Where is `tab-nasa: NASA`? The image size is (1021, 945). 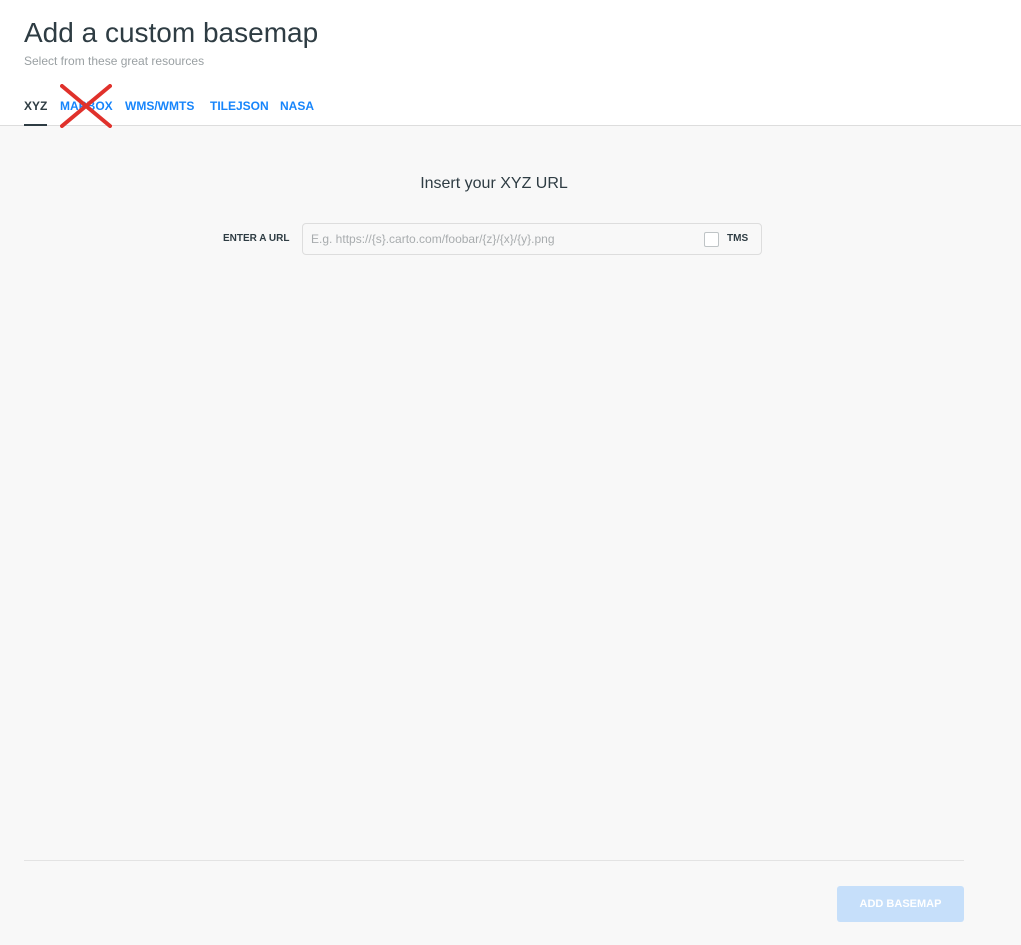 tab-nasa: NASA is located at coordinates (297, 111).